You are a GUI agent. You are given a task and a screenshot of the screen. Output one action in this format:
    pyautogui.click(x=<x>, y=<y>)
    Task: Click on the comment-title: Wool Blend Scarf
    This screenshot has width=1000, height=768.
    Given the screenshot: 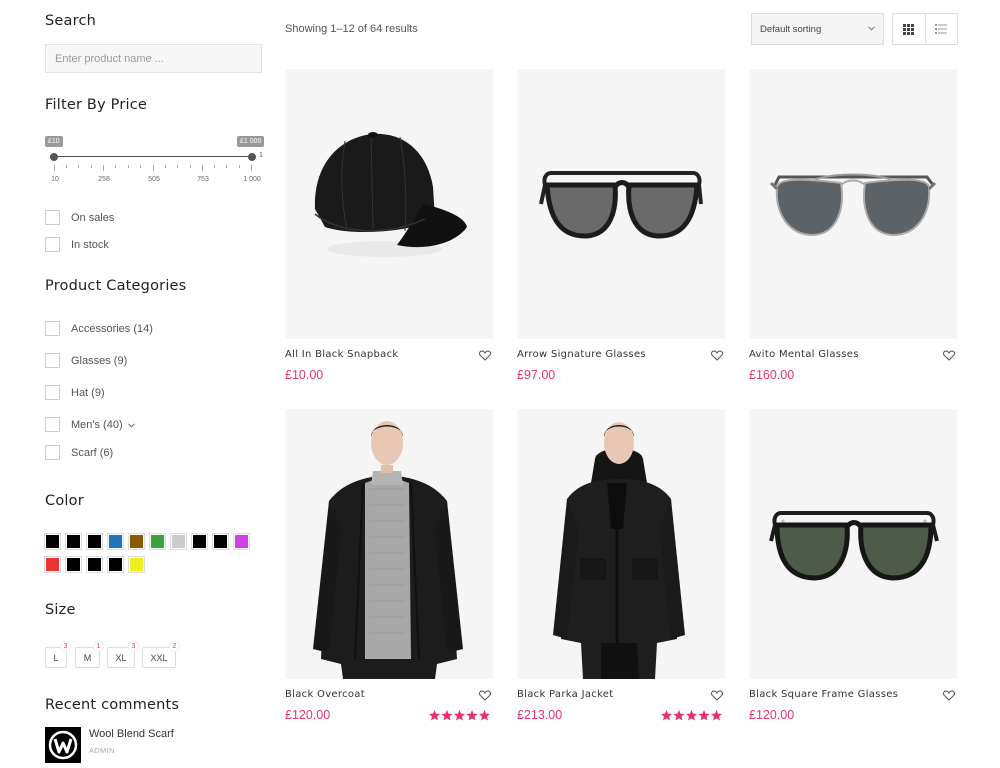 What is the action you would take?
    pyautogui.click(x=131, y=734)
    